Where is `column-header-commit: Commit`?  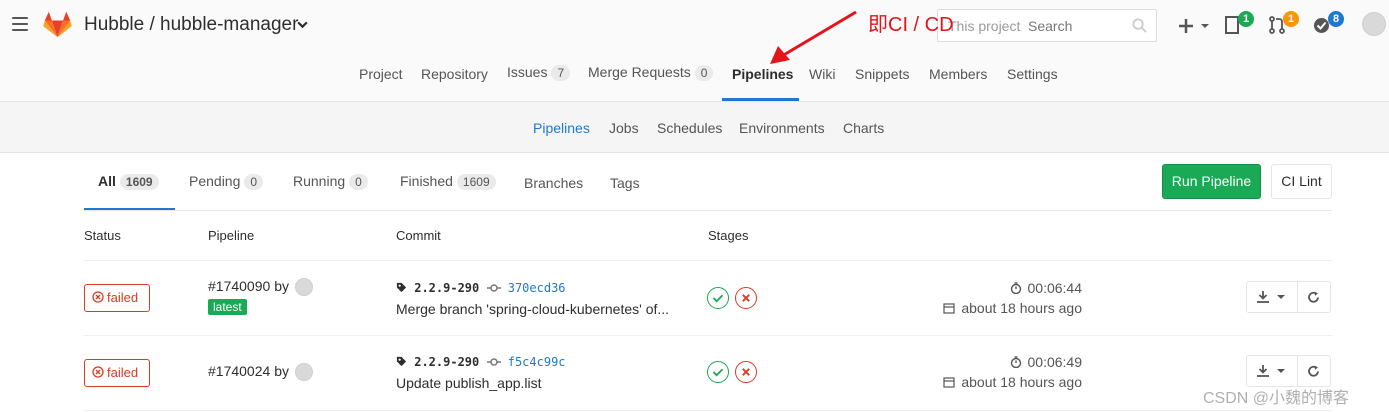
column-header-commit: Commit is located at coordinates (418, 235).